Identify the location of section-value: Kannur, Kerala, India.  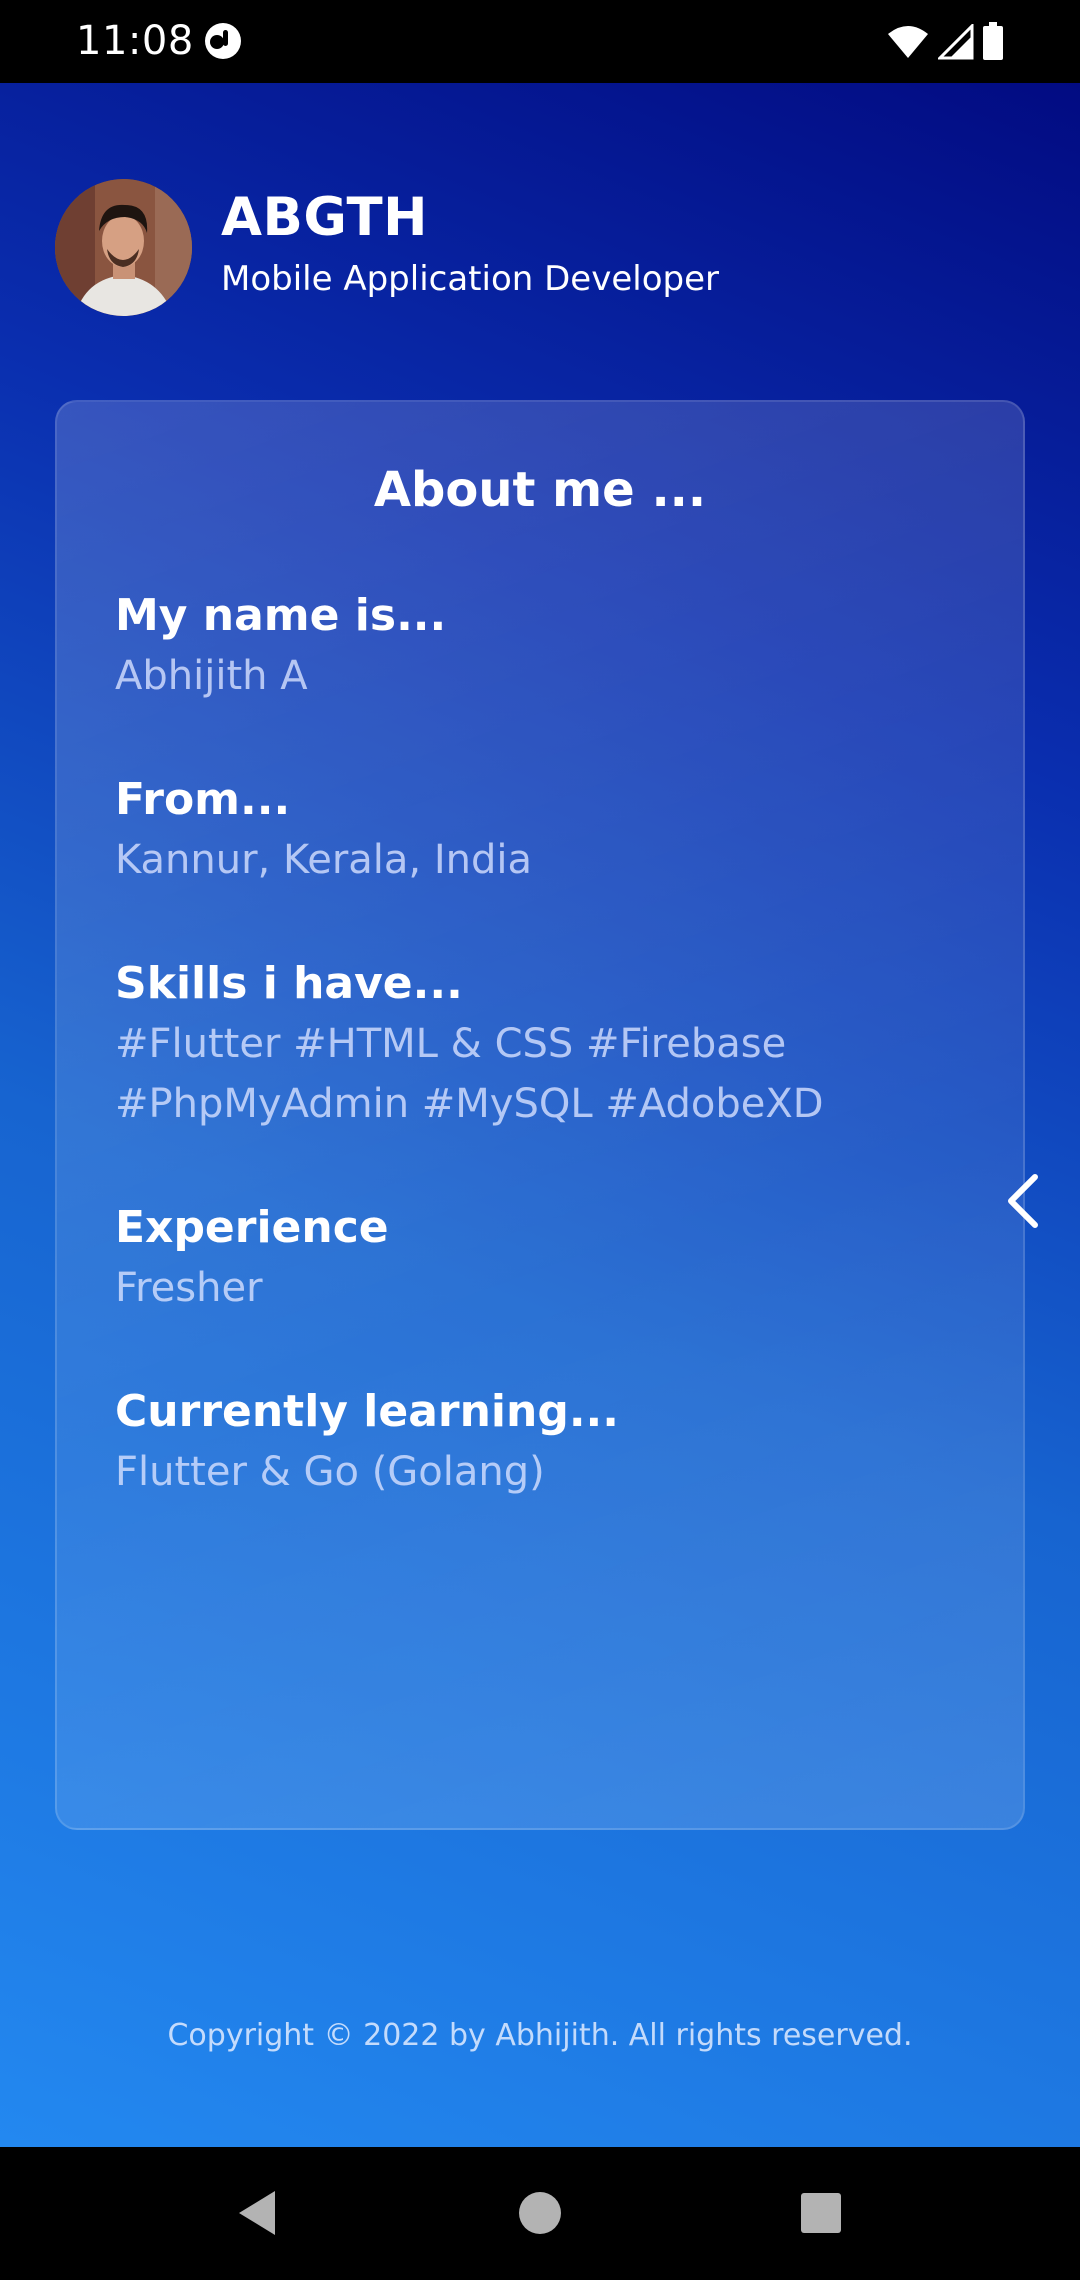
(323, 860).